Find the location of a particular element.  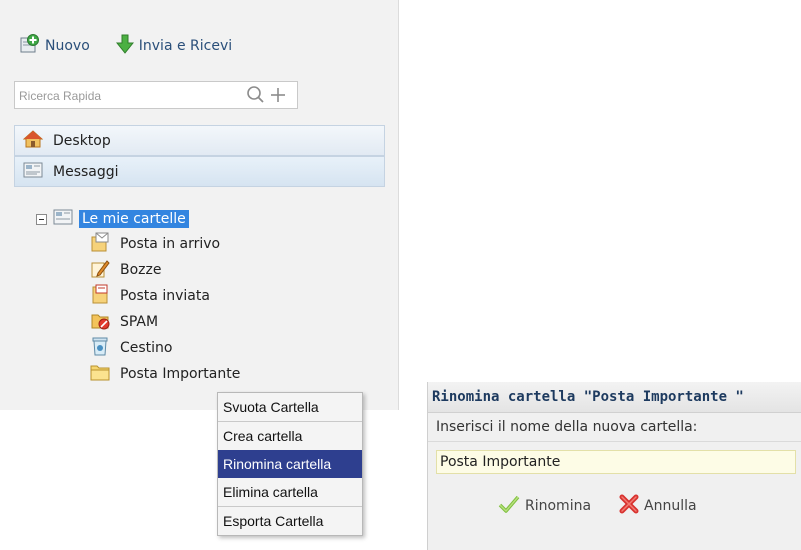

folder-label: Cestino is located at coordinates (146, 348).